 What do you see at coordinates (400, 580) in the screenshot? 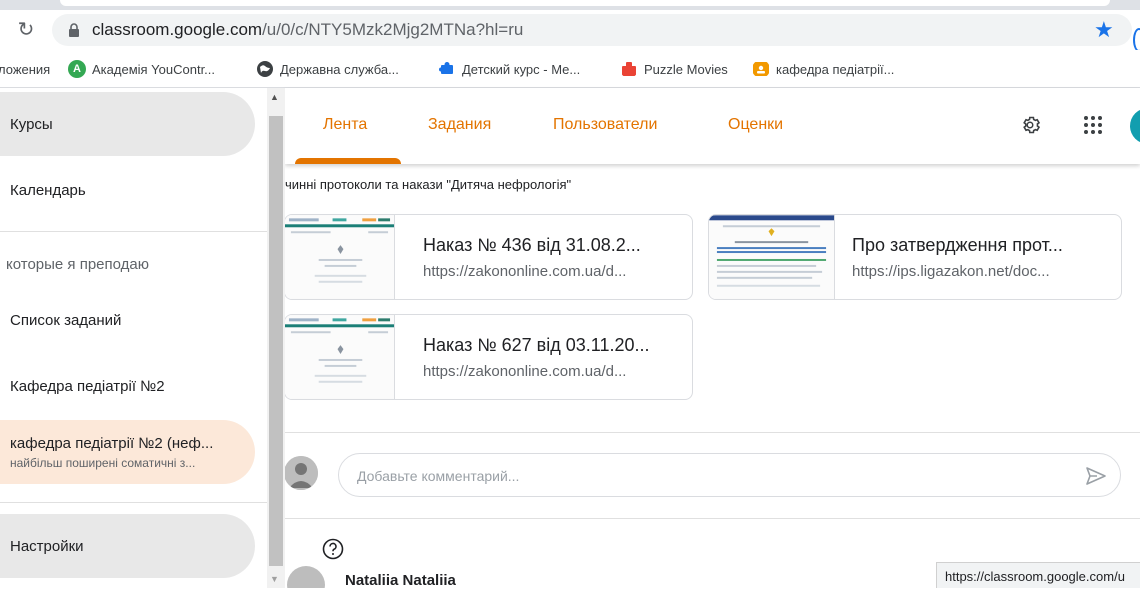
I see `post-author-name: Nataliia Nataliia` at bounding box center [400, 580].